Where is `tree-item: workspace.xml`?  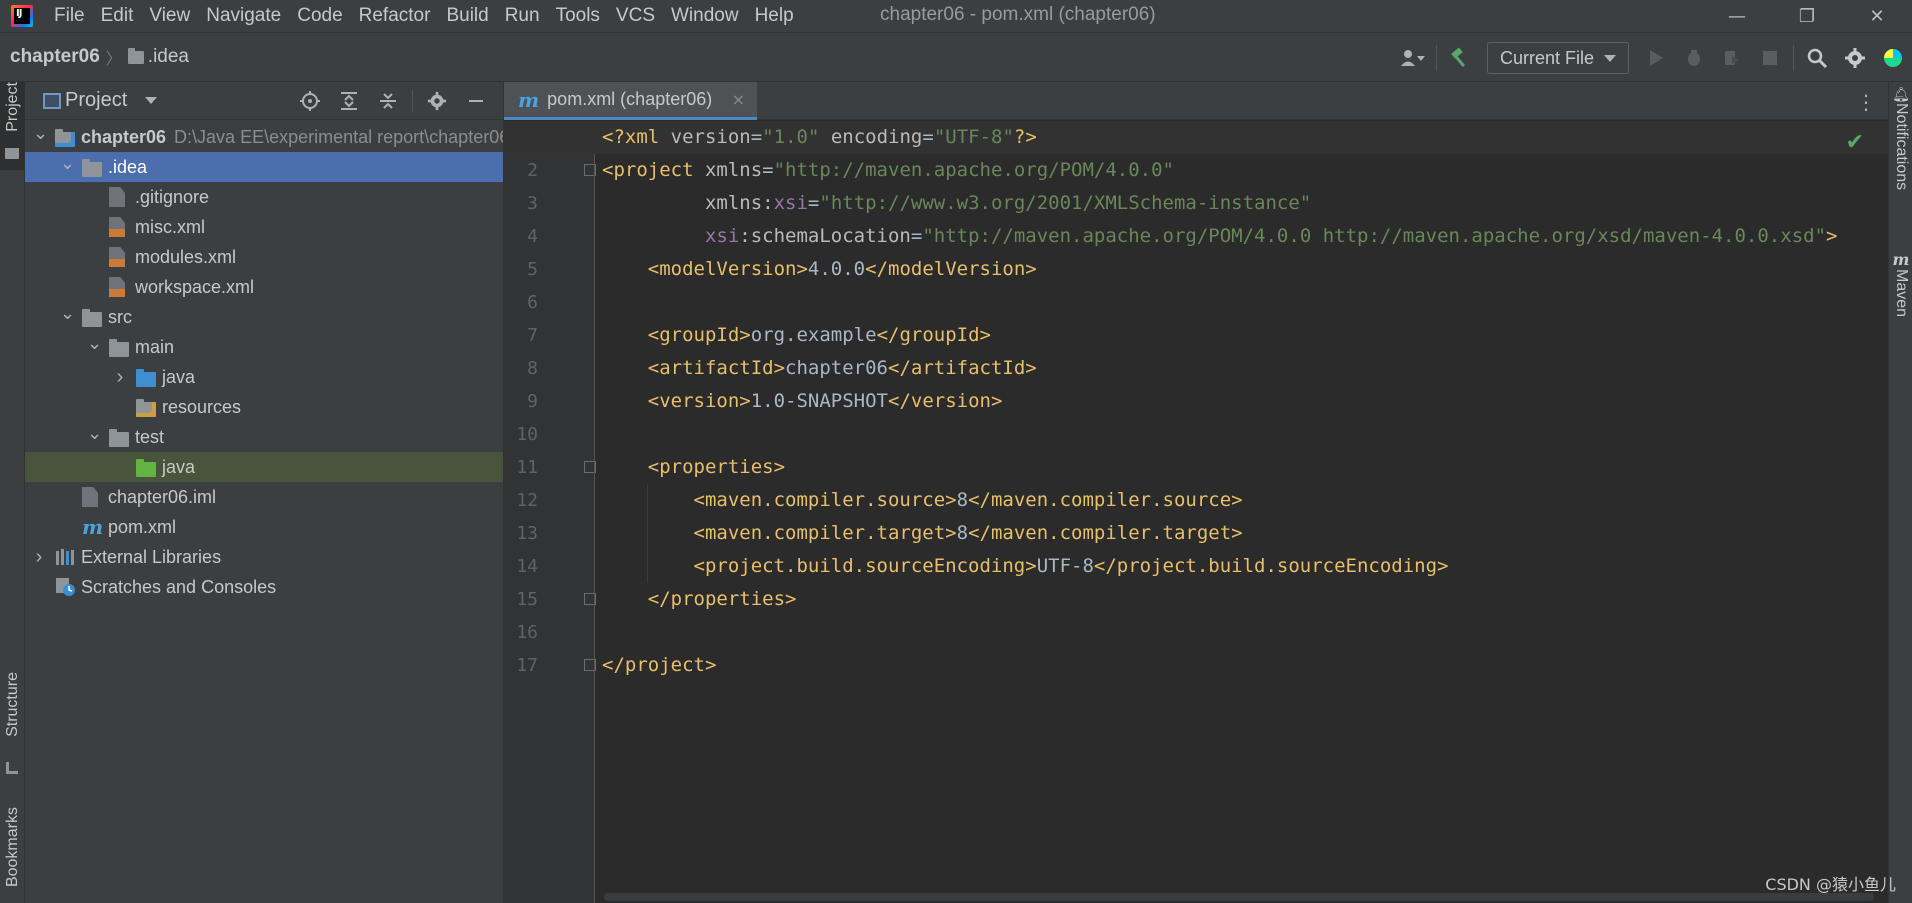
tree-item: workspace.xml is located at coordinates (264, 287).